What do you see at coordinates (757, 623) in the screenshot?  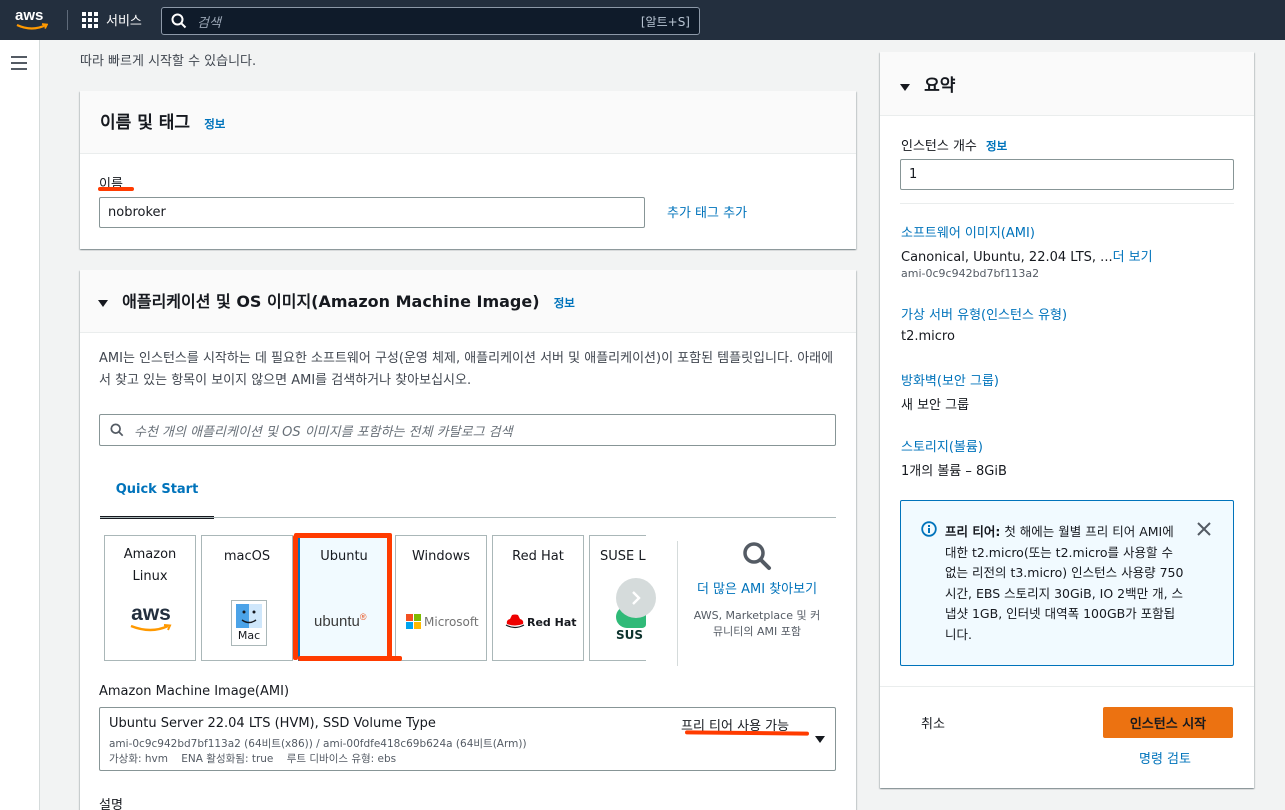 I see `browse-more-amis-sub: AWS, Marketplace 및 커뮤니티의 AMI 포함` at bounding box center [757, 623].